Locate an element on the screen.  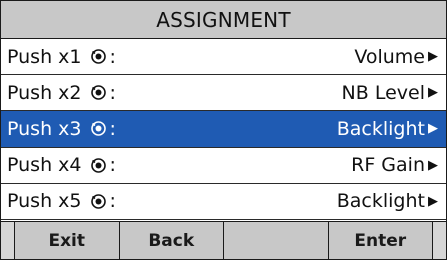
push-count-label: Push x3 is located at coordinates (44, 128).